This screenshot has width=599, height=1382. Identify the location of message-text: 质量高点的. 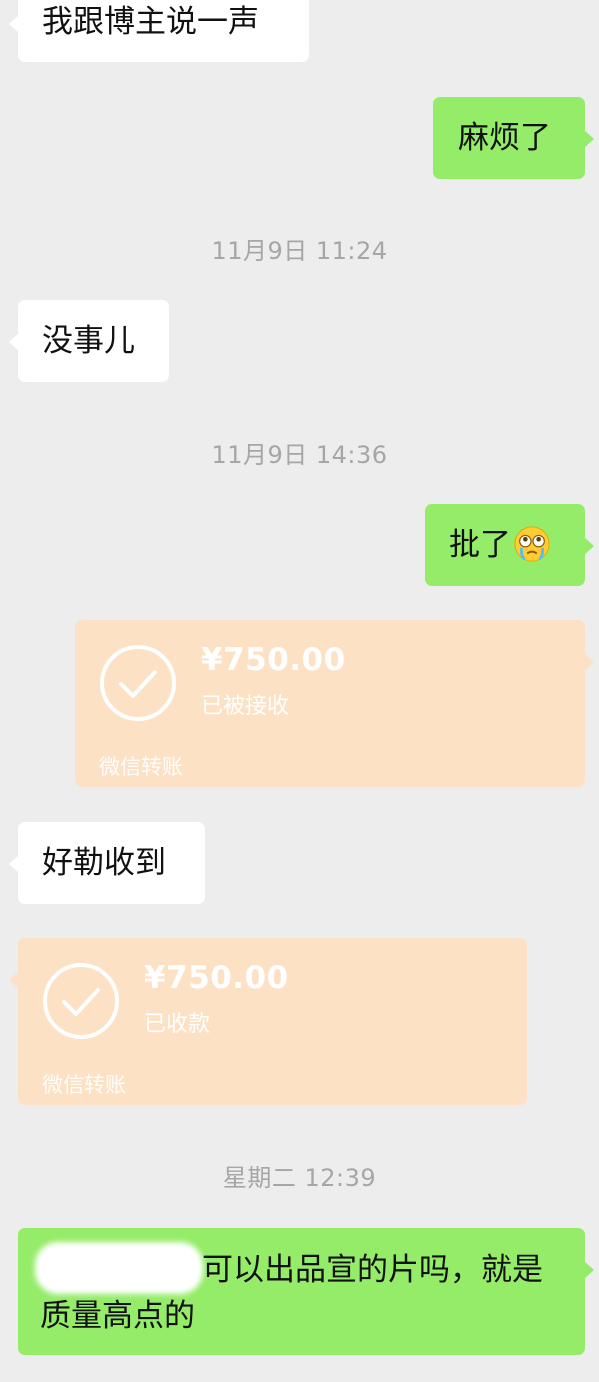
(117, 1316).